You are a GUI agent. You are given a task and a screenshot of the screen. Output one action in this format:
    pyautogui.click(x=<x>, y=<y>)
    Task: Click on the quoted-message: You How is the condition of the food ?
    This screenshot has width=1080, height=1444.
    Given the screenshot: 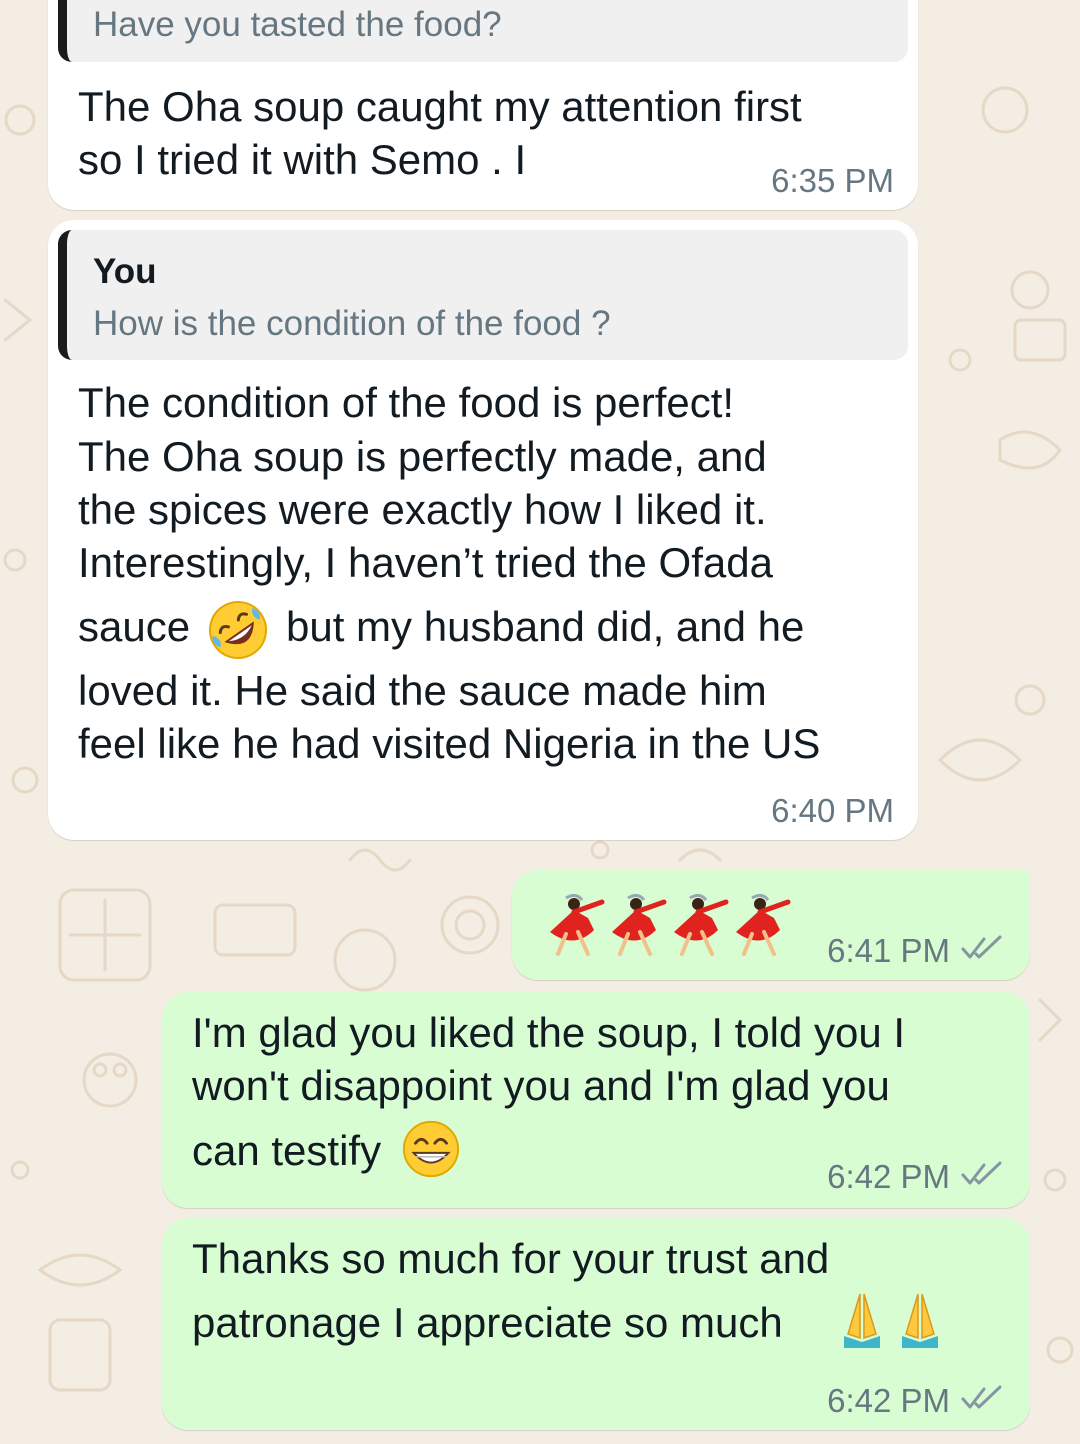 What is the action you would take?
    pyautogui.click(x=483, y=295)
    